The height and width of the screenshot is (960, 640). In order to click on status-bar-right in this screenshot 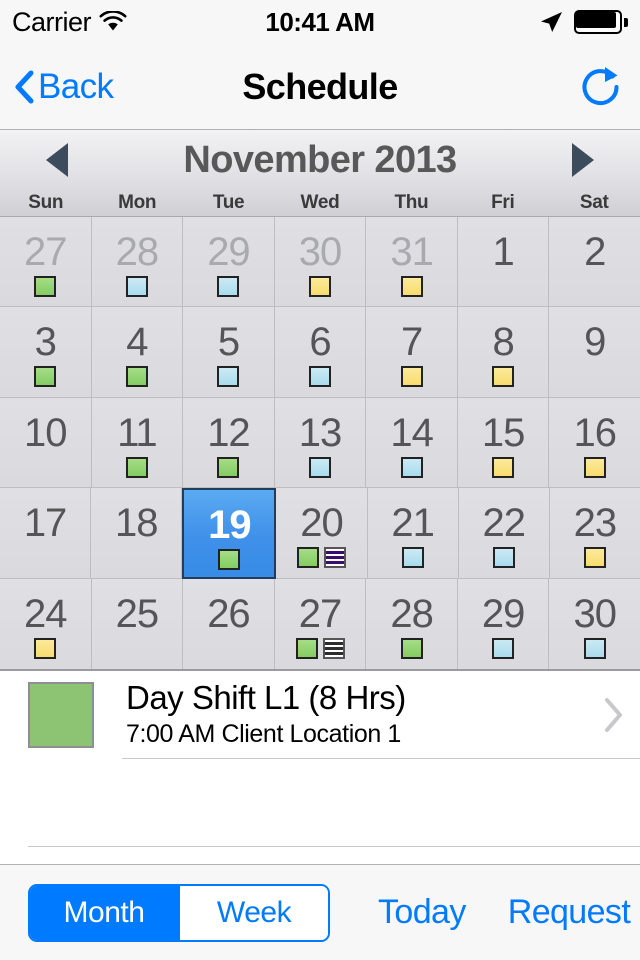, I will do `click(583, 22)`.